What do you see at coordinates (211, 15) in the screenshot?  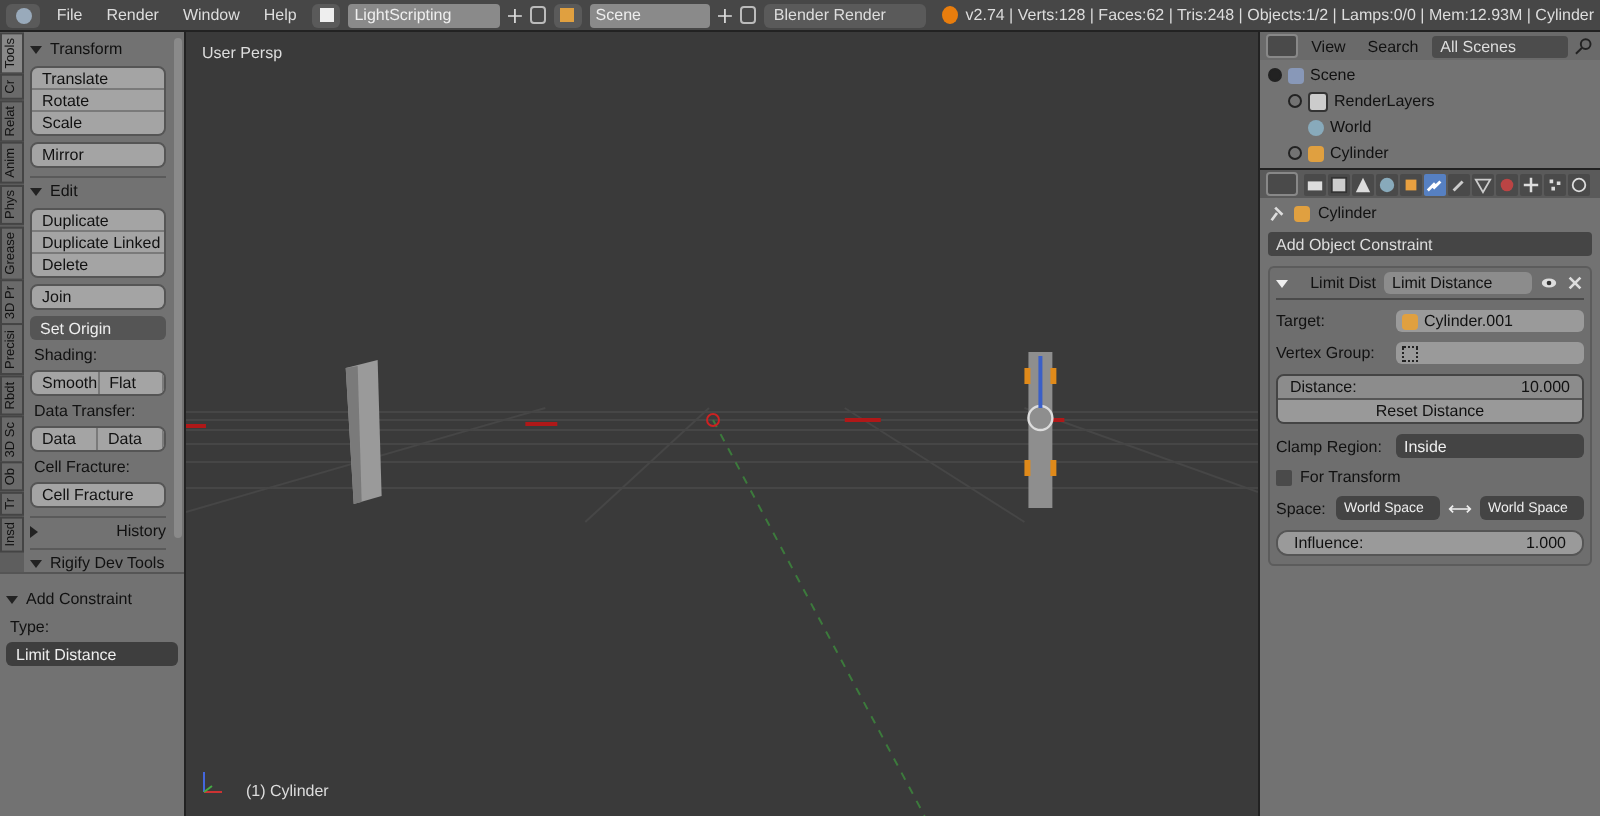 I see `menu-item: Window` at bounding box center [211, 15].